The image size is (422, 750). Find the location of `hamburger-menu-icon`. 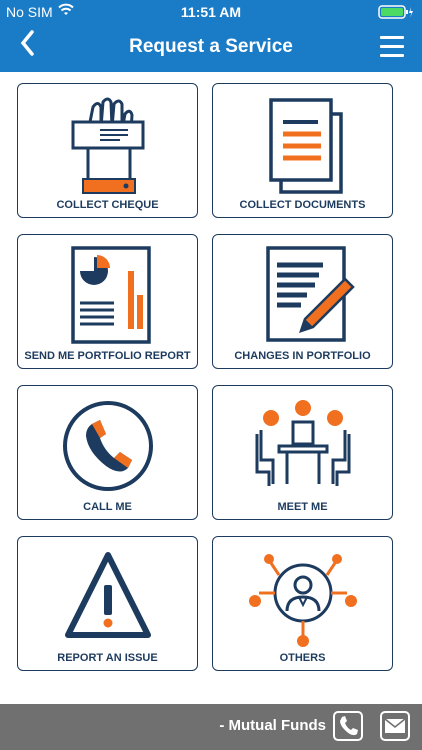

hamburger-menu-icon is located at coordinates (392, 37).